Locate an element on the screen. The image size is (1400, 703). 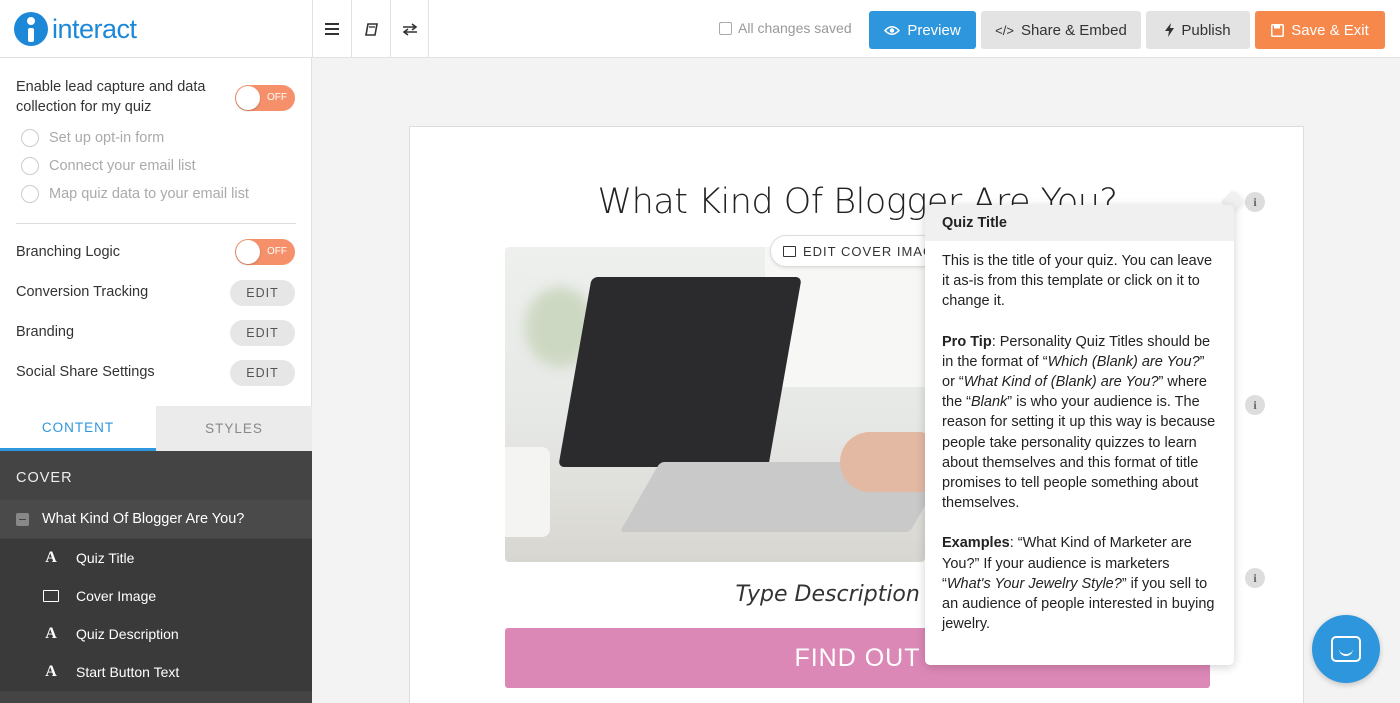
sidebar-tabs: CONTENT STYLES is located at coordinates (156, 428).